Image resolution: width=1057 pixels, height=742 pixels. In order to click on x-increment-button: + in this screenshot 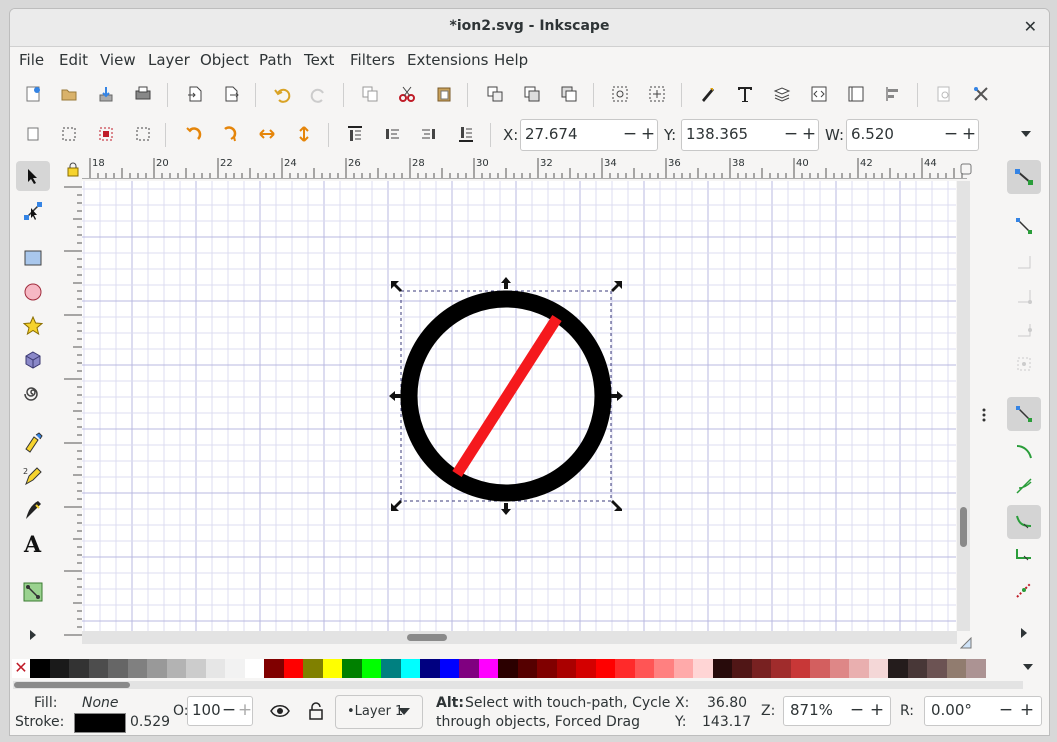, I will do `click(648, 134)`.